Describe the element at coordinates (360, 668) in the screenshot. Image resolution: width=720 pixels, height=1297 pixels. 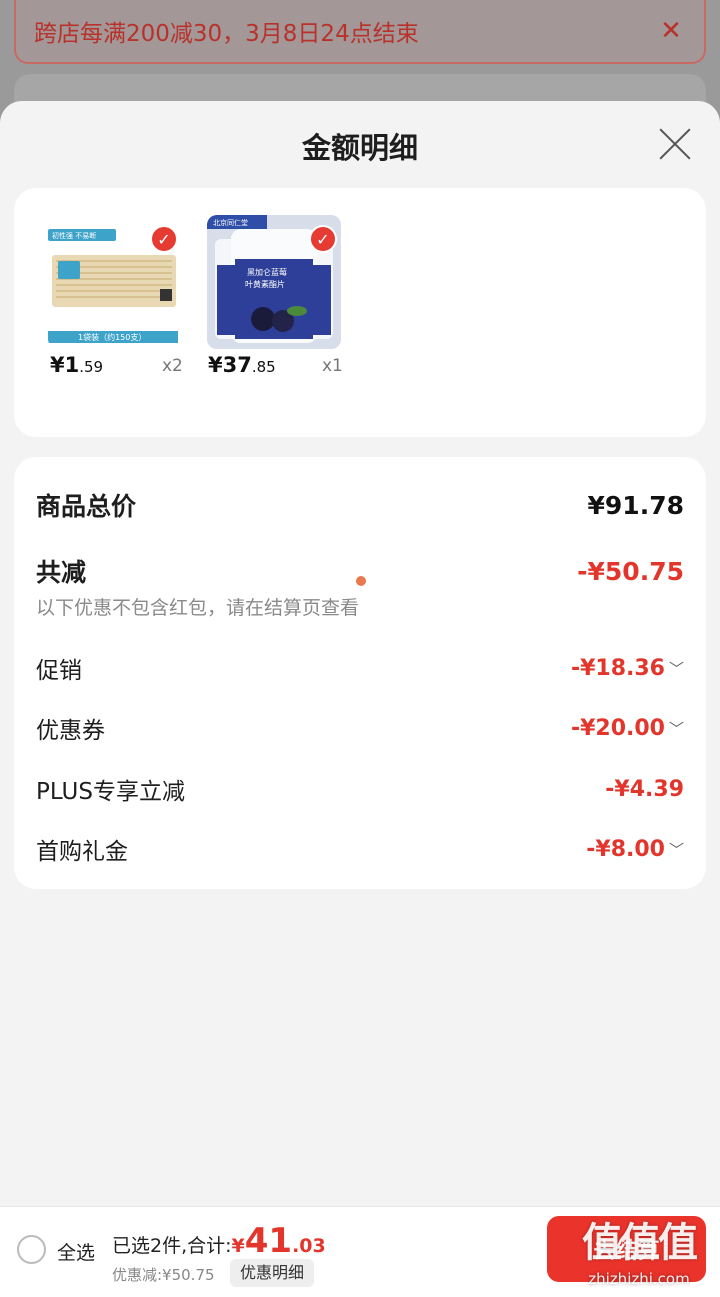
I see `discount-row-promotion: 促销 -¥18.36 ﹀` at that location.